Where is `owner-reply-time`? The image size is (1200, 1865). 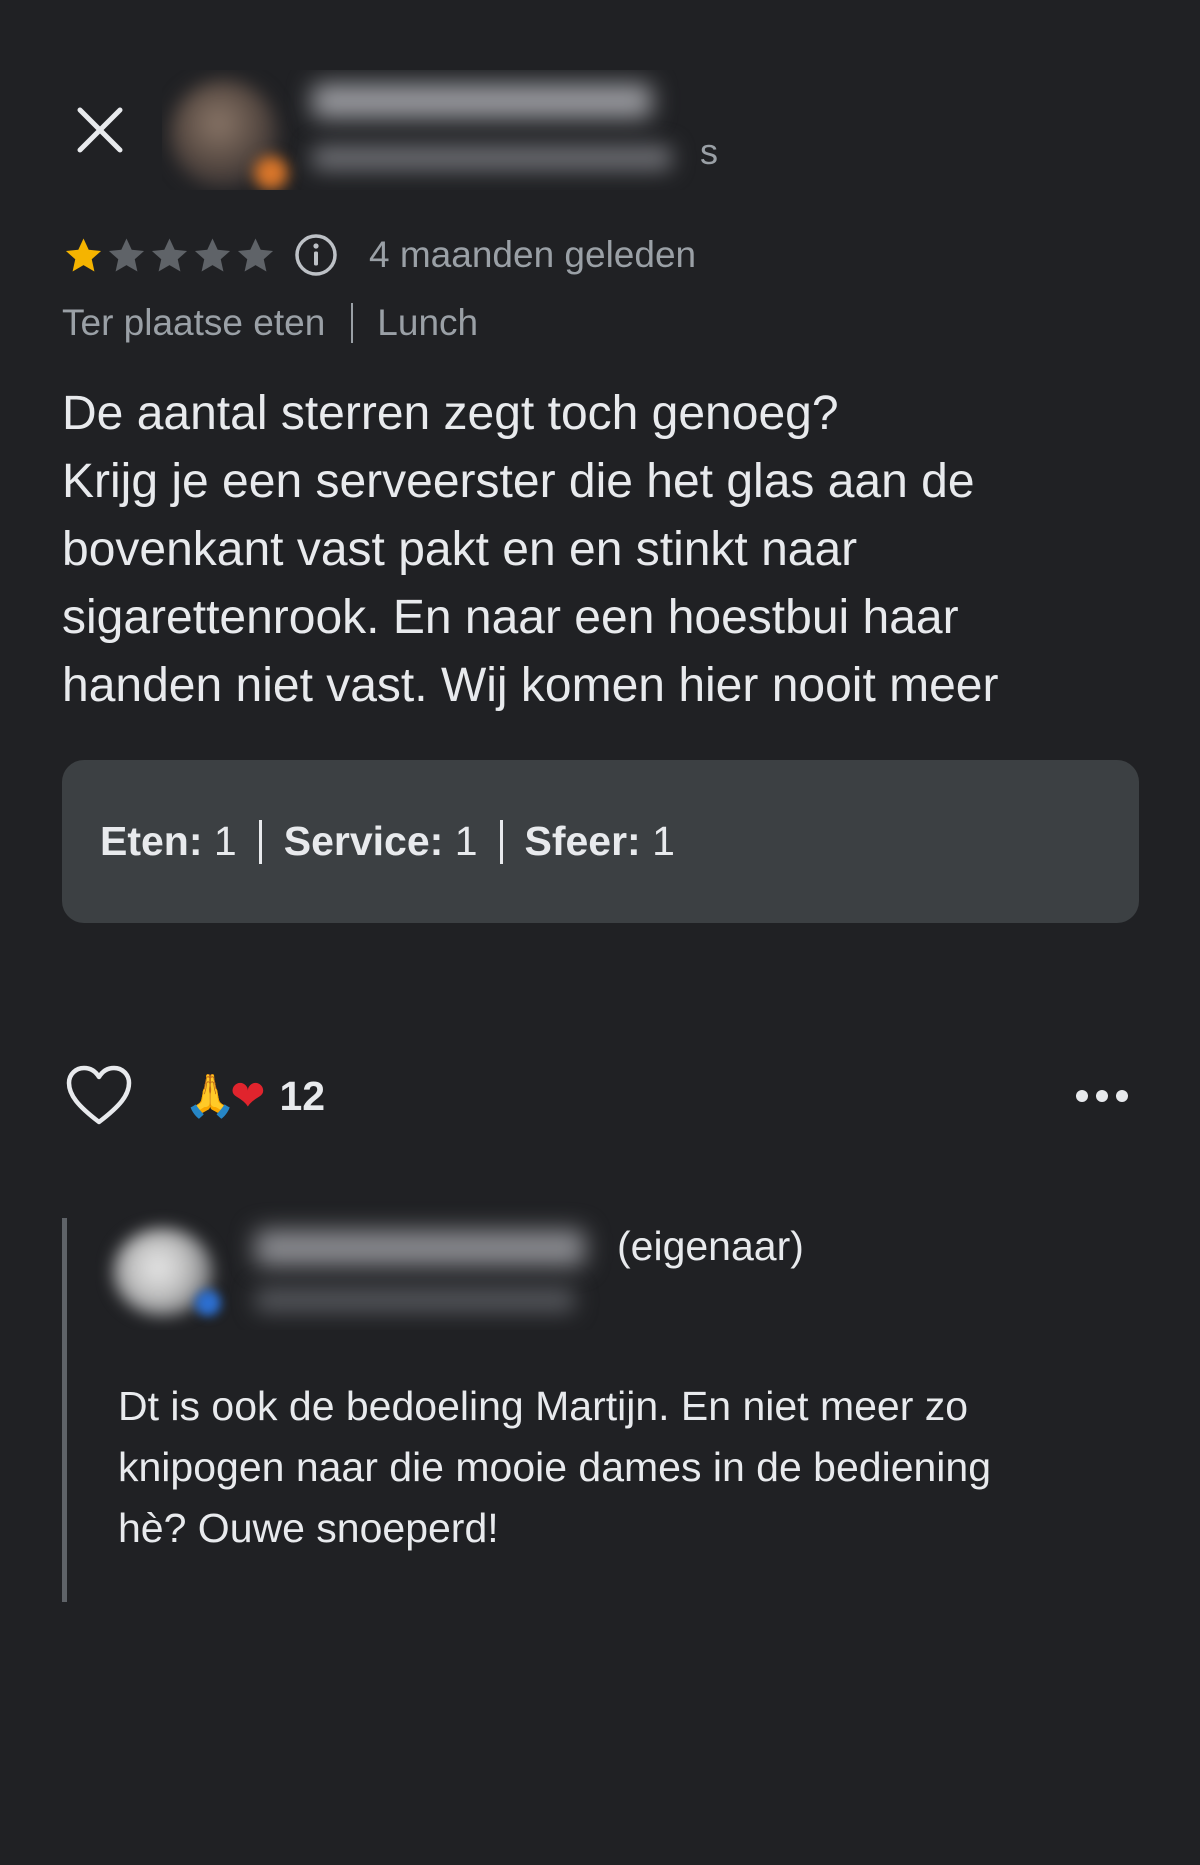 owner-reply-time is located at coordinates (415, 1300).